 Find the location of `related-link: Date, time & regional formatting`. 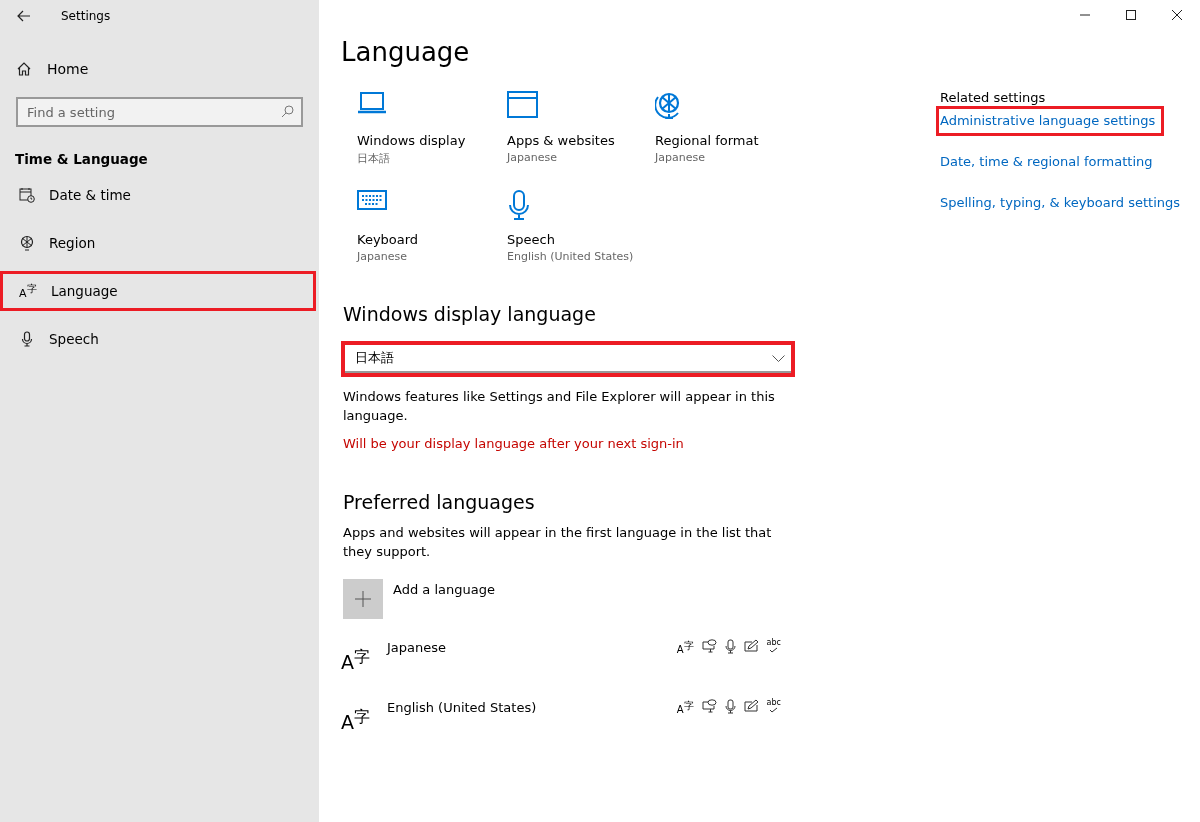

related-link: Date, time & regional formatting is located at coordinates (1049, 162).